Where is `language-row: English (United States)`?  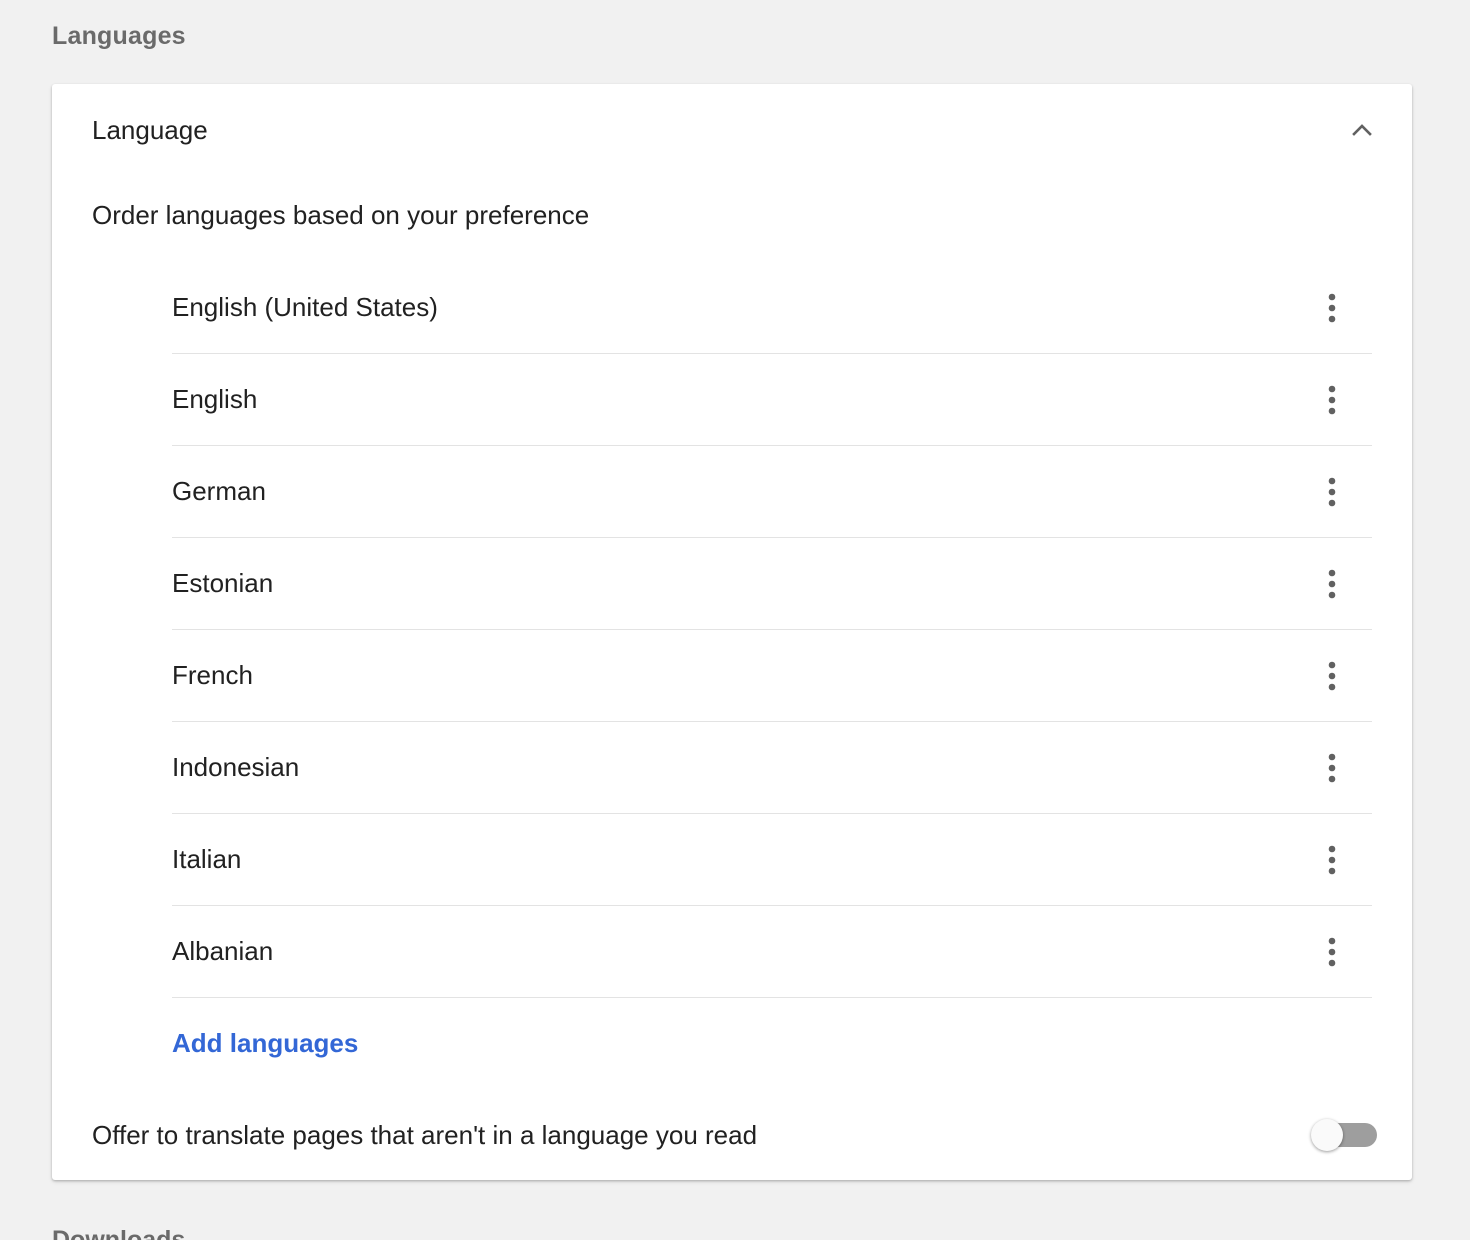
language-row: English (United States) is located at coordinates (772, 308).